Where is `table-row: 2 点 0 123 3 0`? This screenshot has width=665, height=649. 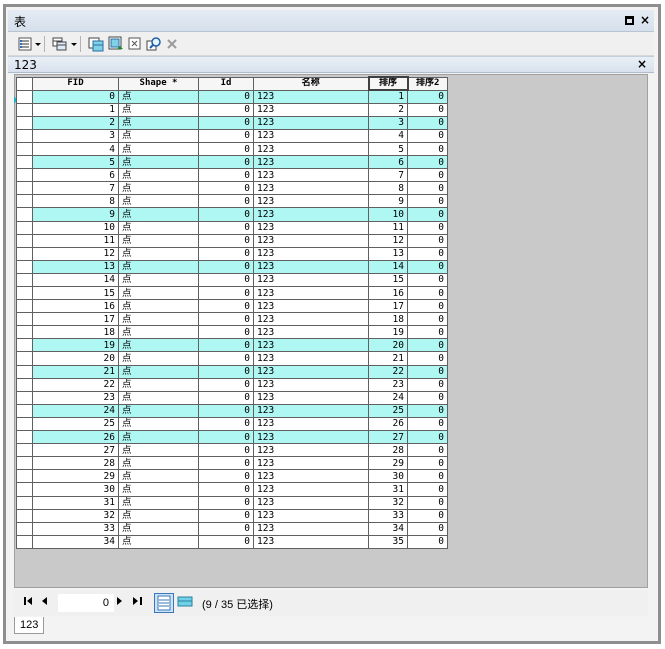 table-row: 2 点 0 123 3 0 is located at coordinates (232, 122).